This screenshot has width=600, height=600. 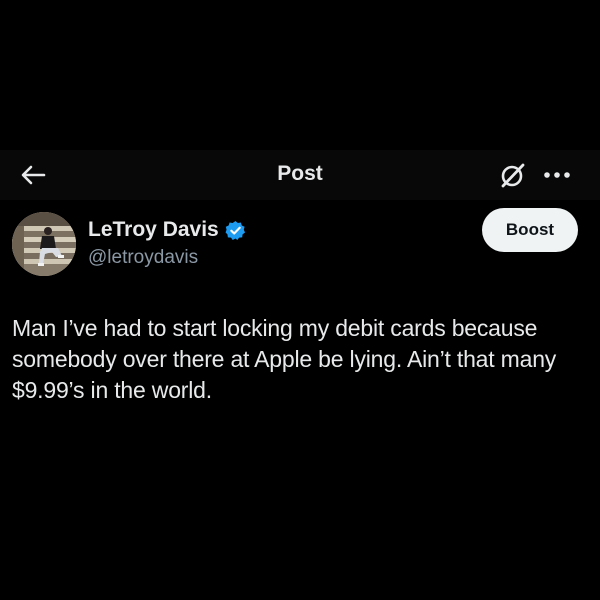 I want to click on header-actions, so click(x=535, y=175).